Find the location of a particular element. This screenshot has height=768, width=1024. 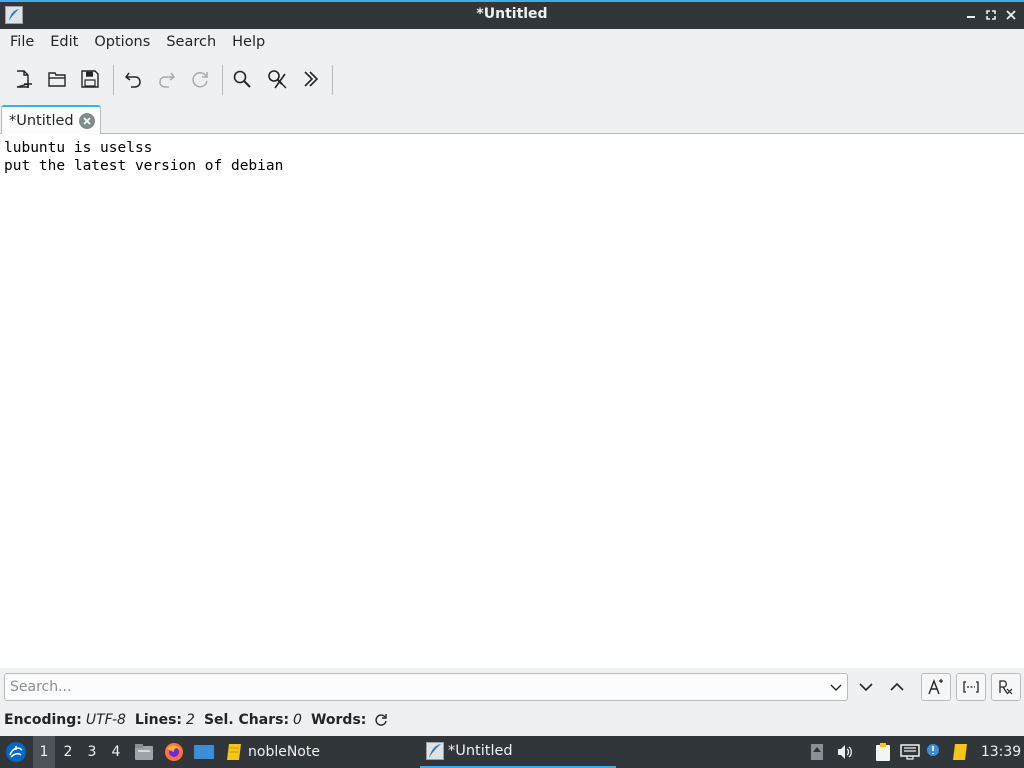

sel-chars-value: 0 is located at coordinates (297, 720).